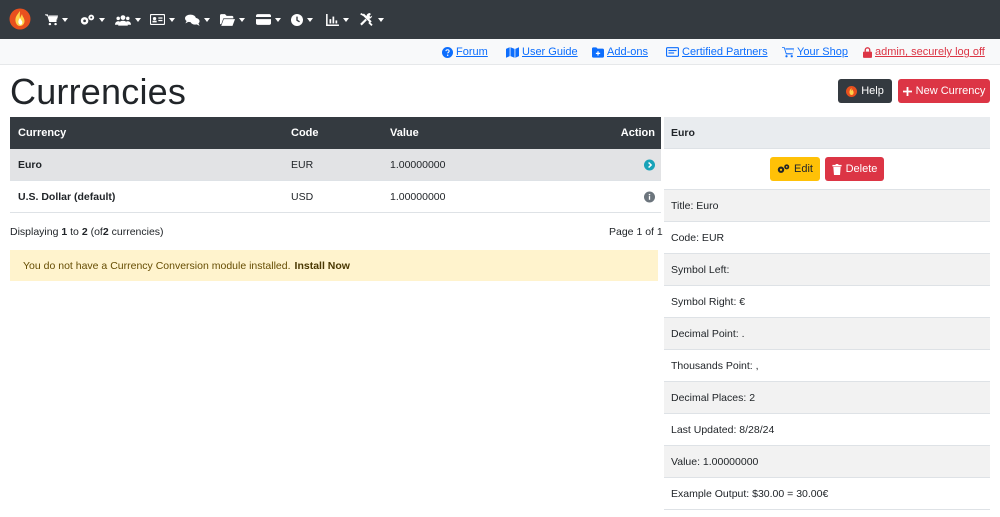 This screenshot has width=1000, height=517. I want to click on clock-icon, so click(297, 19).